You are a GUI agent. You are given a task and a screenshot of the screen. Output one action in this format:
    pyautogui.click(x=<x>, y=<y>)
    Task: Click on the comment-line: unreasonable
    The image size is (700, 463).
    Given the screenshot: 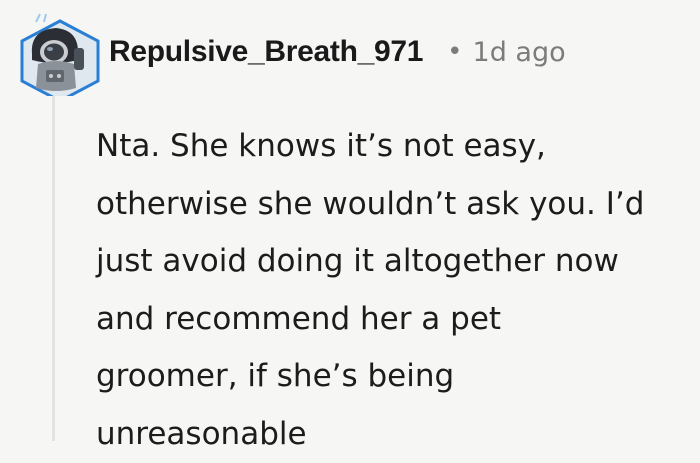 What is the action you would take?
    pyautogui.click(x=201, y=433)
    